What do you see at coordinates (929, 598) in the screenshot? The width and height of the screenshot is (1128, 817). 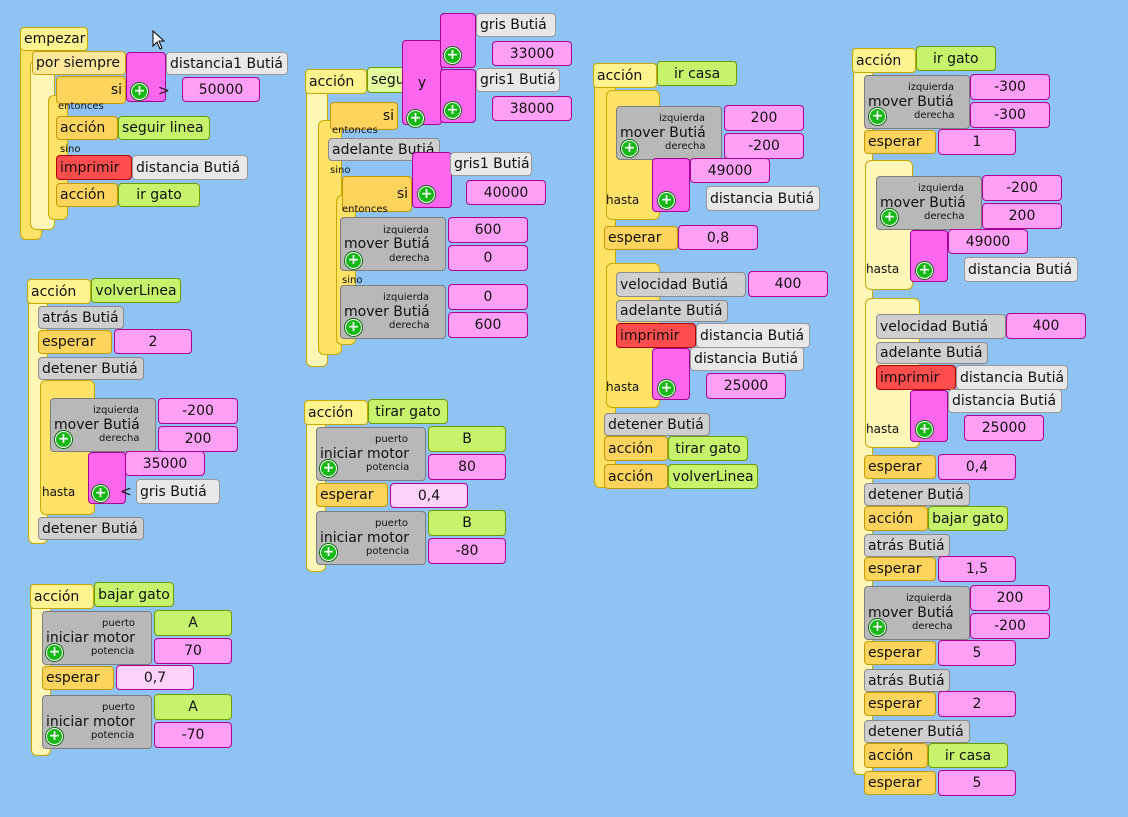 I see `left-label-3: izquierda` at bounding box center [929, 598].